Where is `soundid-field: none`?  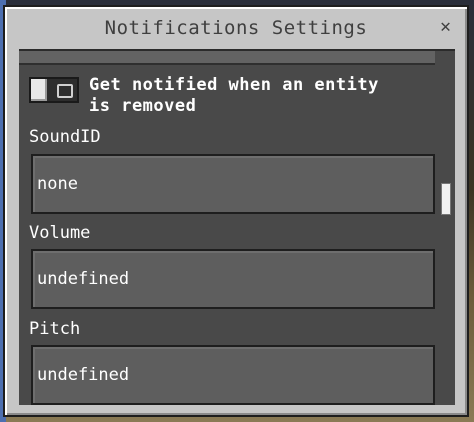 soundid-field: none is located at coordinates (233, 184).